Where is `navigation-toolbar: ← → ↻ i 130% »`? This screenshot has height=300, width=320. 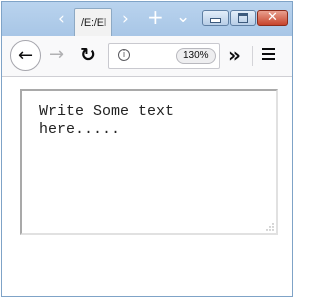
navigation-toolbar: ← → ↻ i 130% » is located at coordinates (147, 56).